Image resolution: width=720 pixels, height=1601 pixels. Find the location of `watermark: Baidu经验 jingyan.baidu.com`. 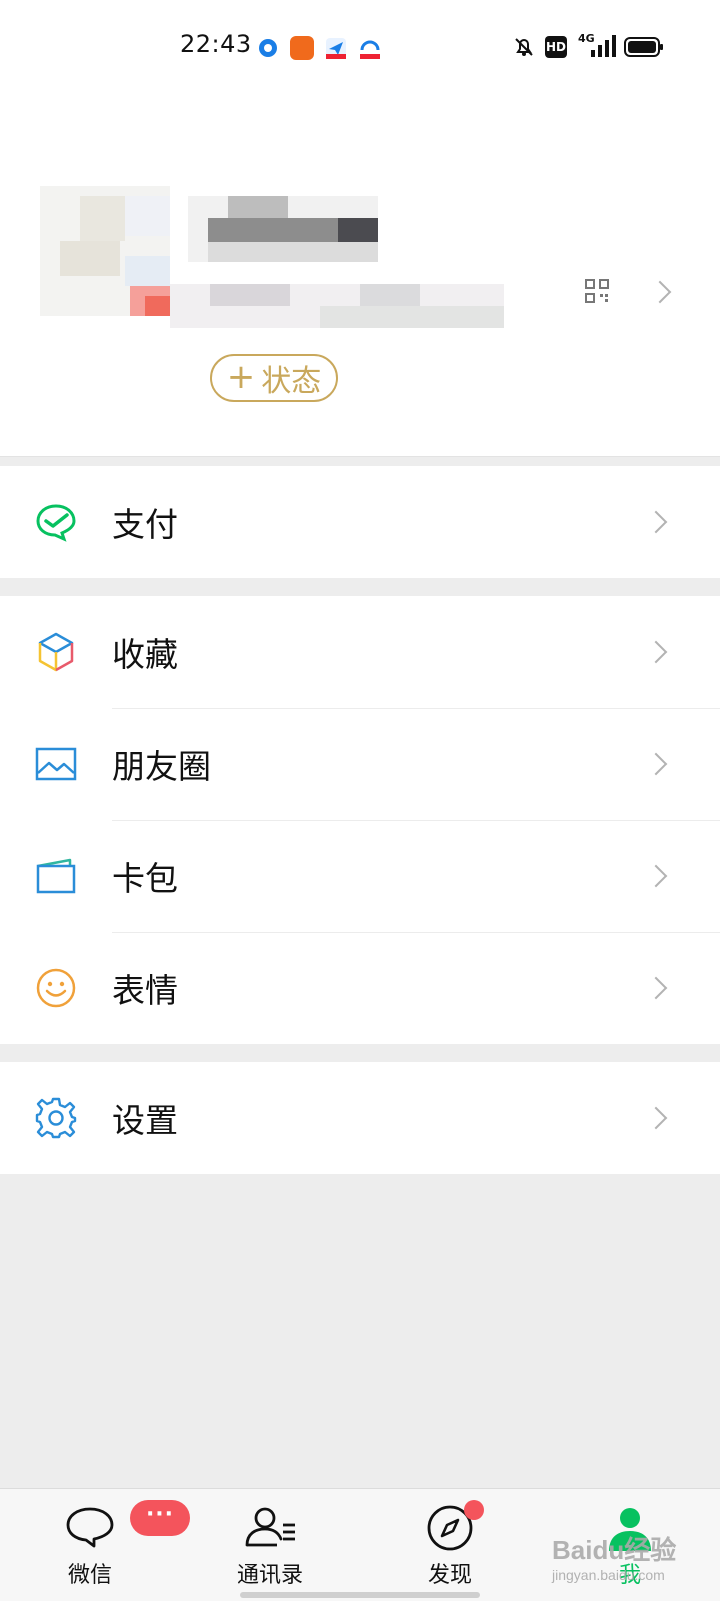

watermark: Baidu经验 jingyan.baidu.com is located at coordinates (632, 1562).